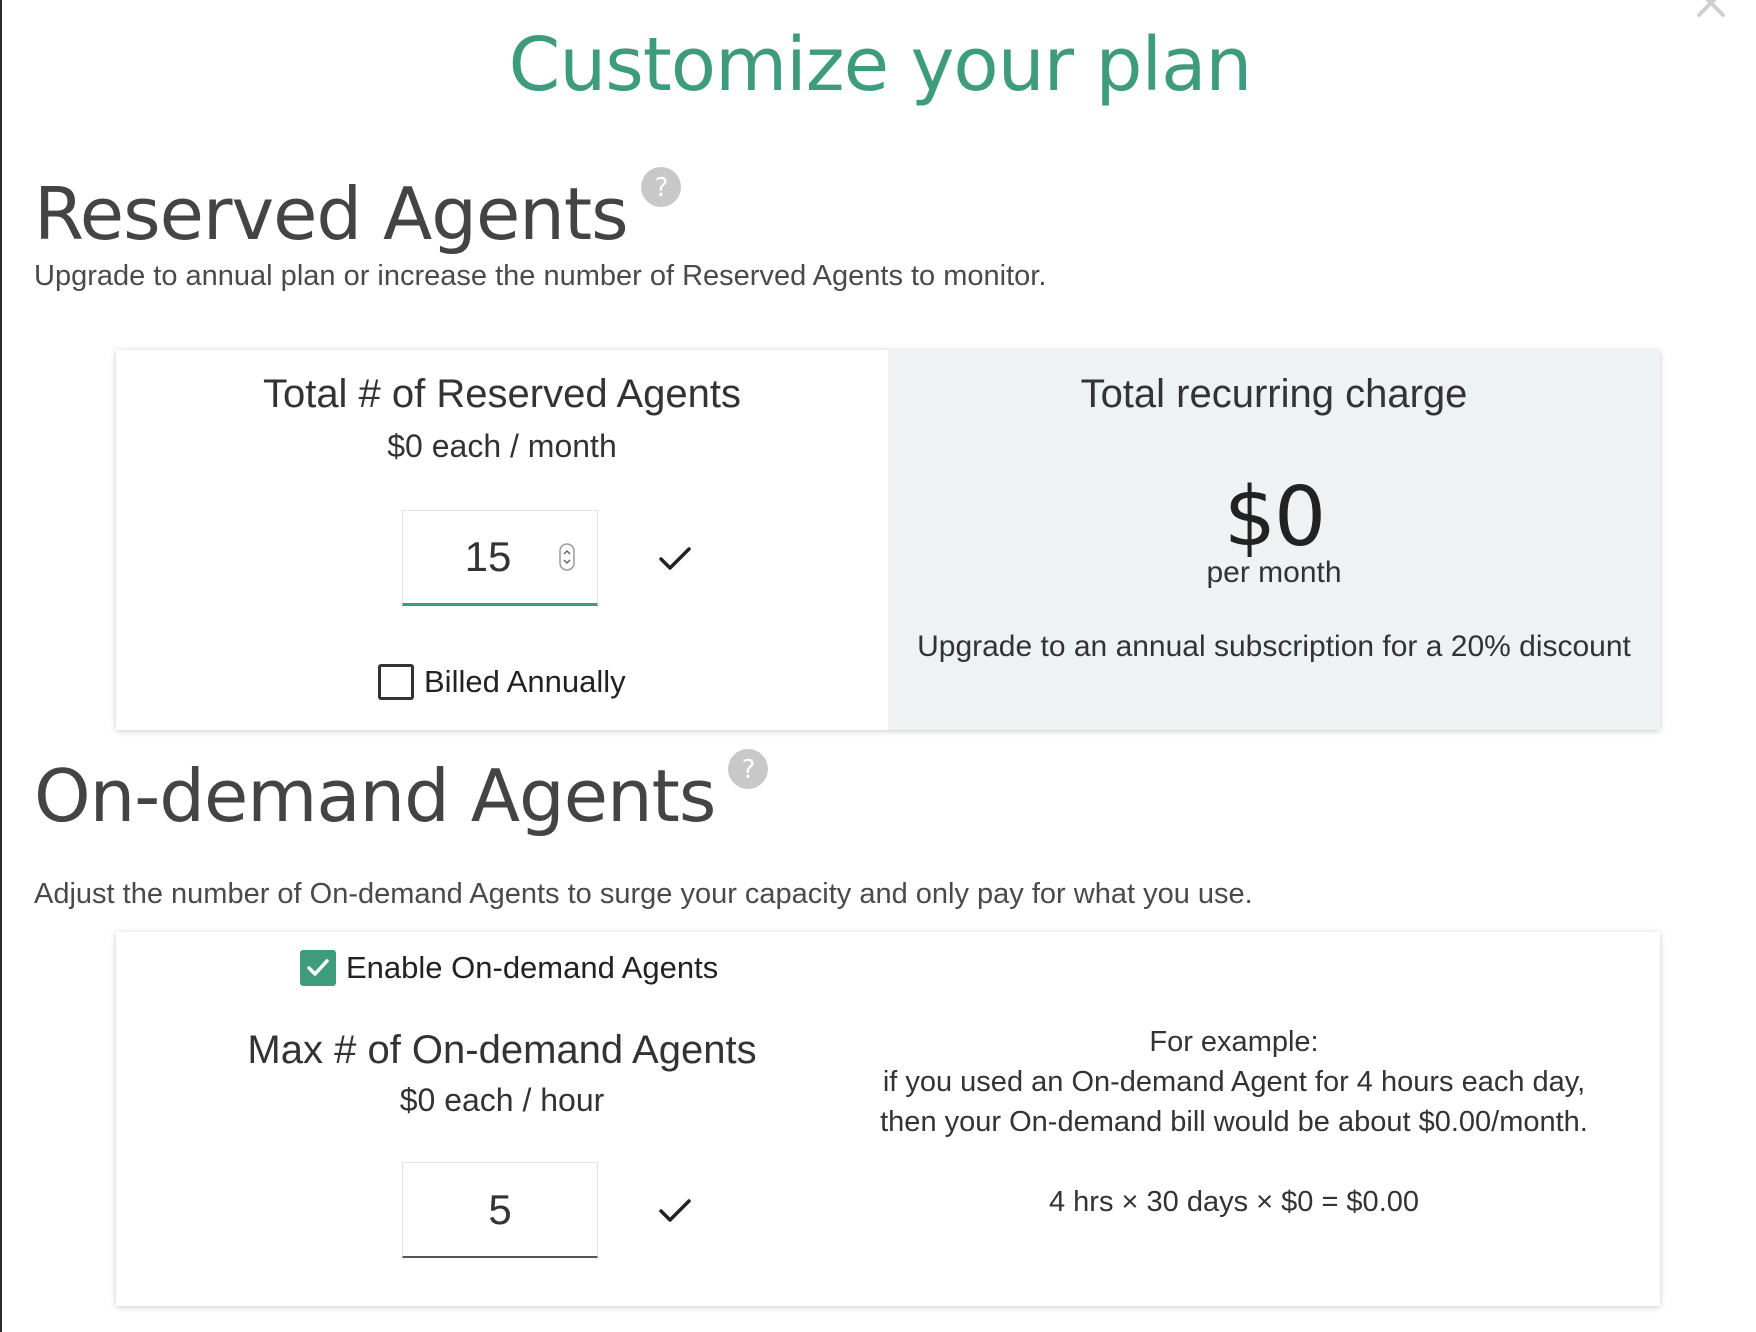 Image resolution: width=1756 pixels, height=1332 pixels. Describe the element at coordinates (502, 446) in the screenshot. I see `reserved-agents-price-label: $0 each / month` at that location.